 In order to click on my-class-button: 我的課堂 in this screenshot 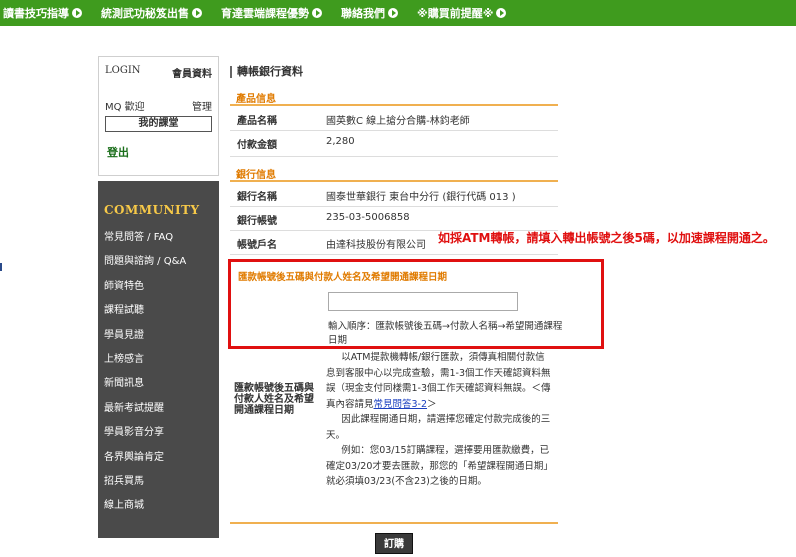, I will do `click(158, 124)`.